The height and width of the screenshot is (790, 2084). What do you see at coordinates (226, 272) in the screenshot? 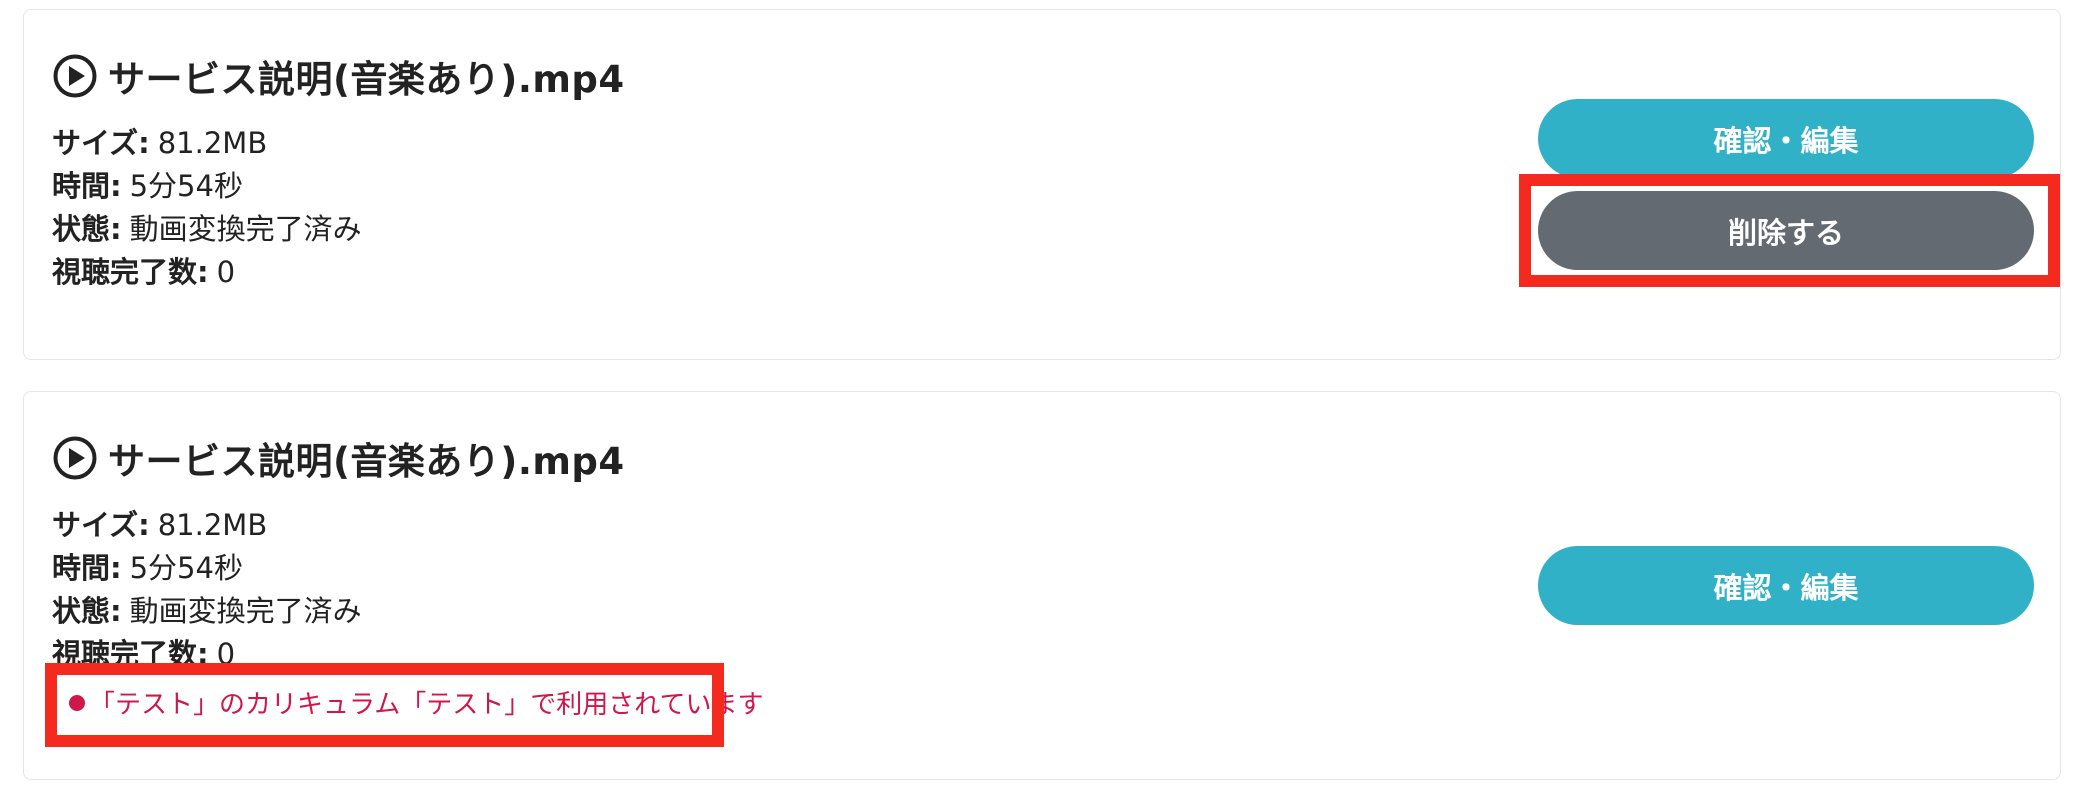
I see `completed-views-value: 0` at bounding box center [226, 272].